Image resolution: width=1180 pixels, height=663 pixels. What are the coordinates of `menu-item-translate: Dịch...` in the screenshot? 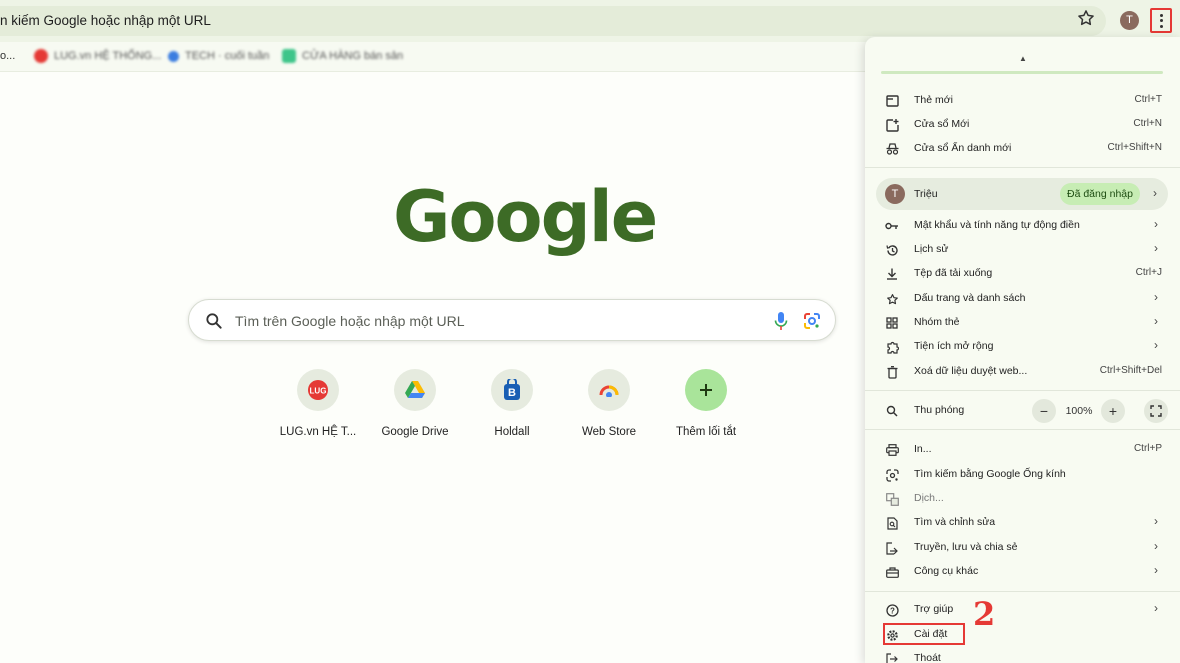 It's located at (1022, 499).